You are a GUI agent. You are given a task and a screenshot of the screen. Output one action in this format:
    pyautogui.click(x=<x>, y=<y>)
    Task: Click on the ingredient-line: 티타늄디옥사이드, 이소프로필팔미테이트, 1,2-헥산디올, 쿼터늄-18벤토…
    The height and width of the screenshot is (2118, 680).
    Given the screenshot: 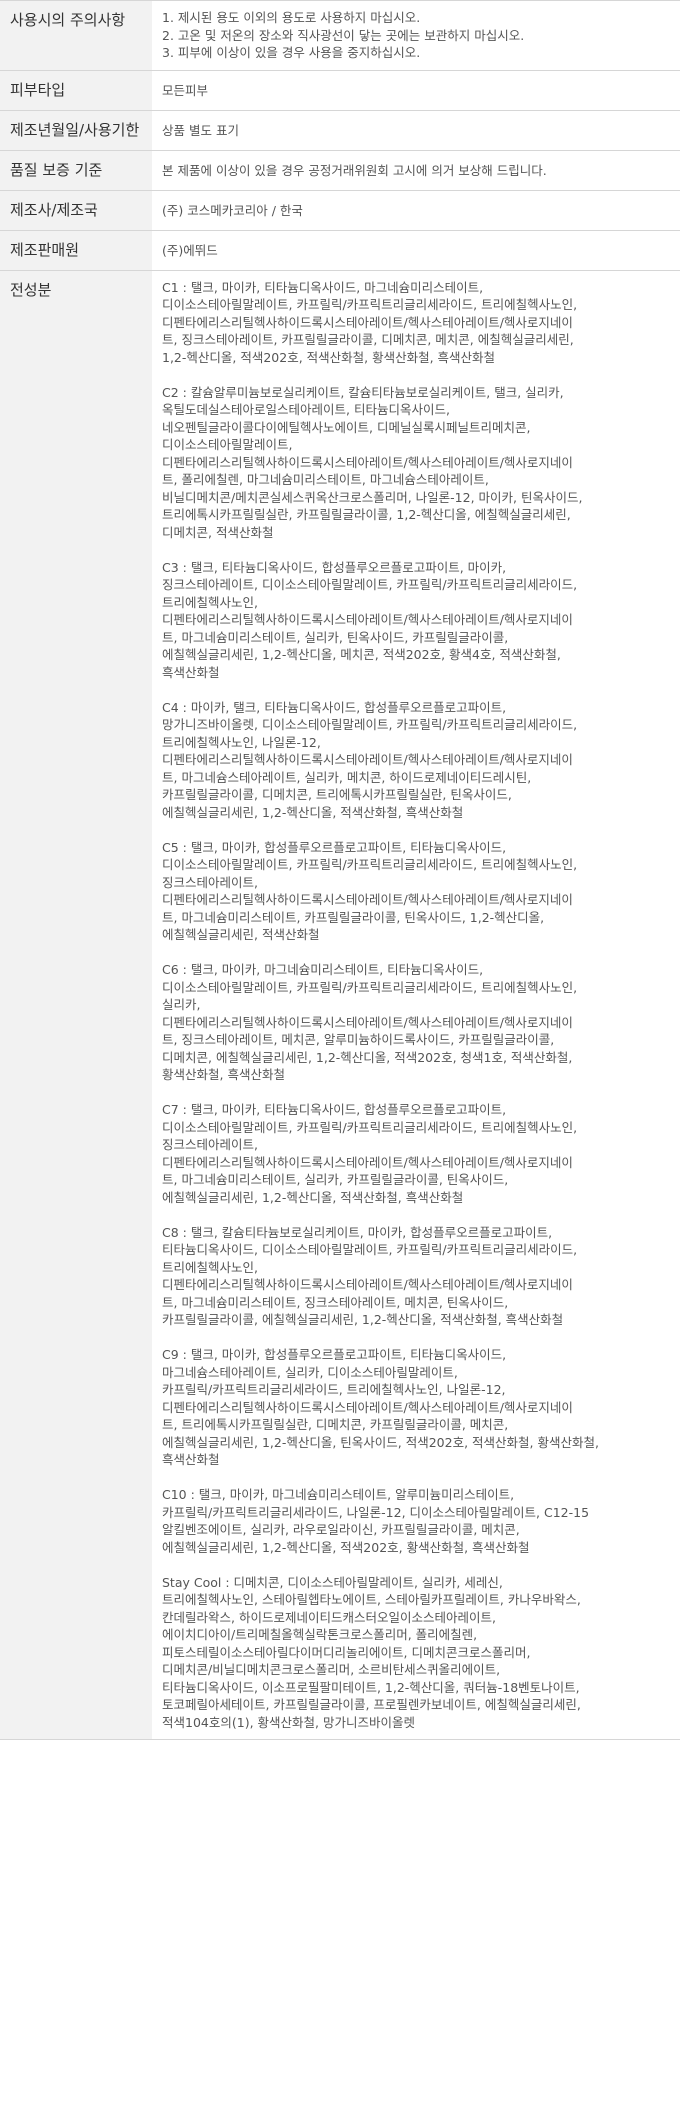 What is the action you would take?
    pyautogui.click(x=371, y=1687)
    